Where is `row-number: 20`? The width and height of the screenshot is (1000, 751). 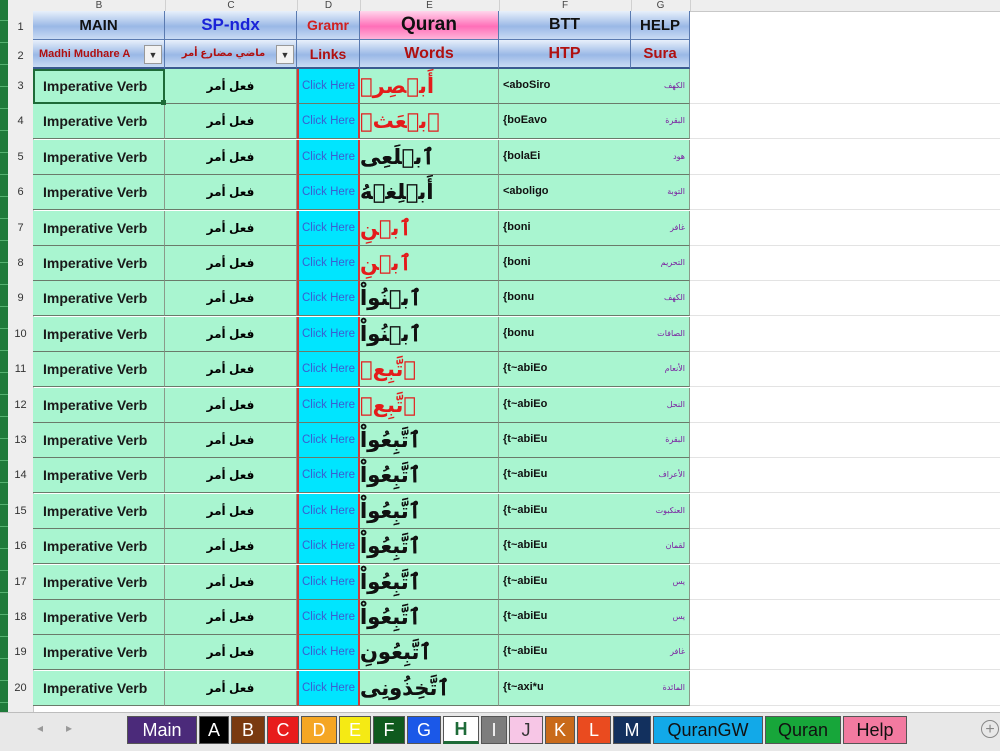
row-number: 20 is located at coordinates (20, 688).